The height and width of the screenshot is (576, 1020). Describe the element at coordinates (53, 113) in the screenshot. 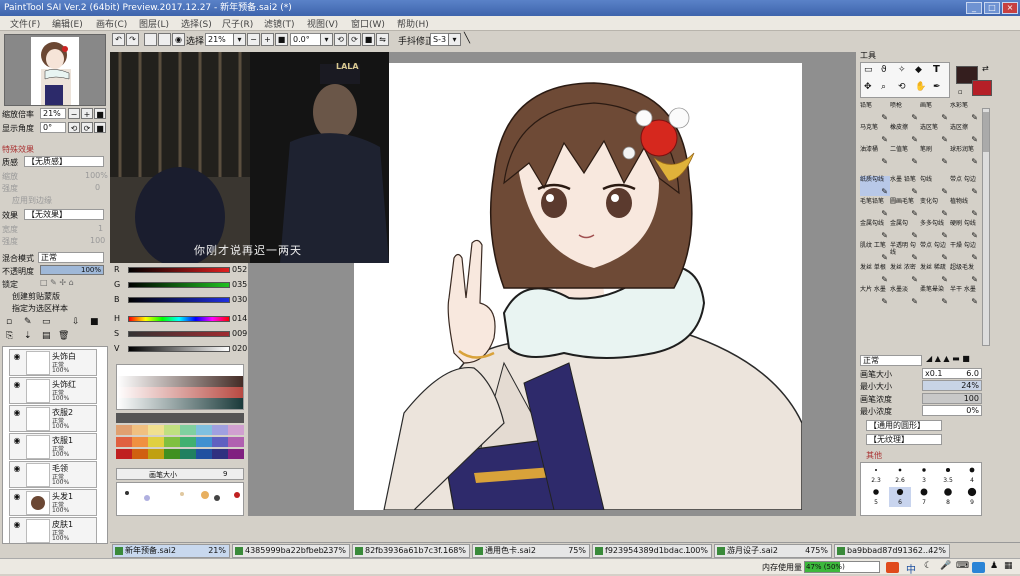

I see `zoom-value-field: 21%` at that location.